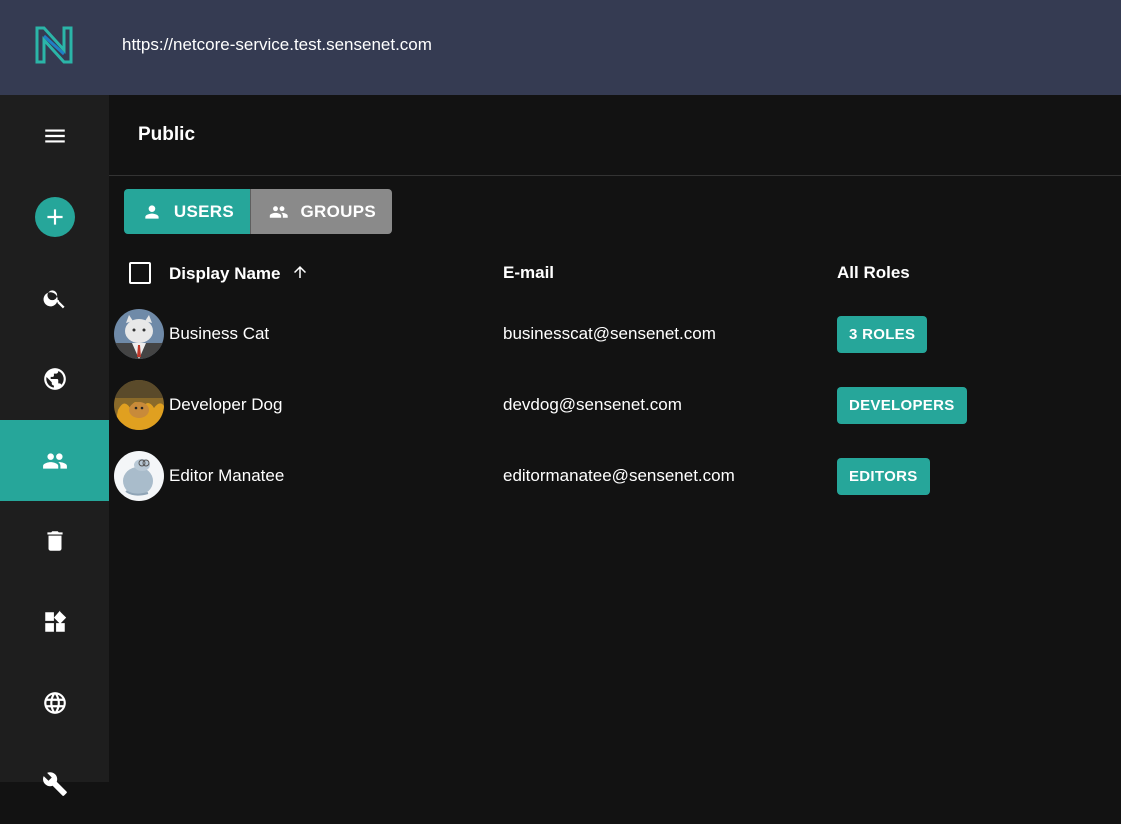 The height and width of the screenshot is (824, 1121). I want to click on header-divider, so click(615, 175).